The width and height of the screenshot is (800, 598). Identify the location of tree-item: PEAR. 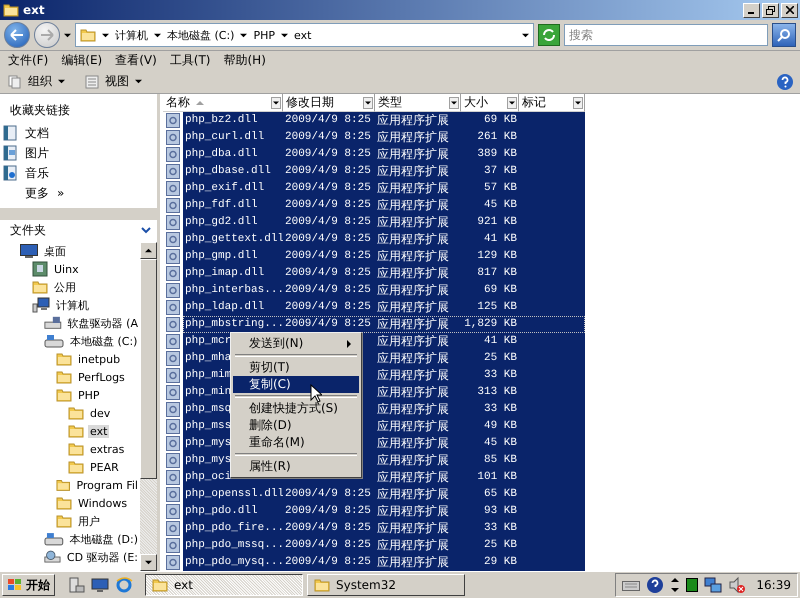
(104, 467).